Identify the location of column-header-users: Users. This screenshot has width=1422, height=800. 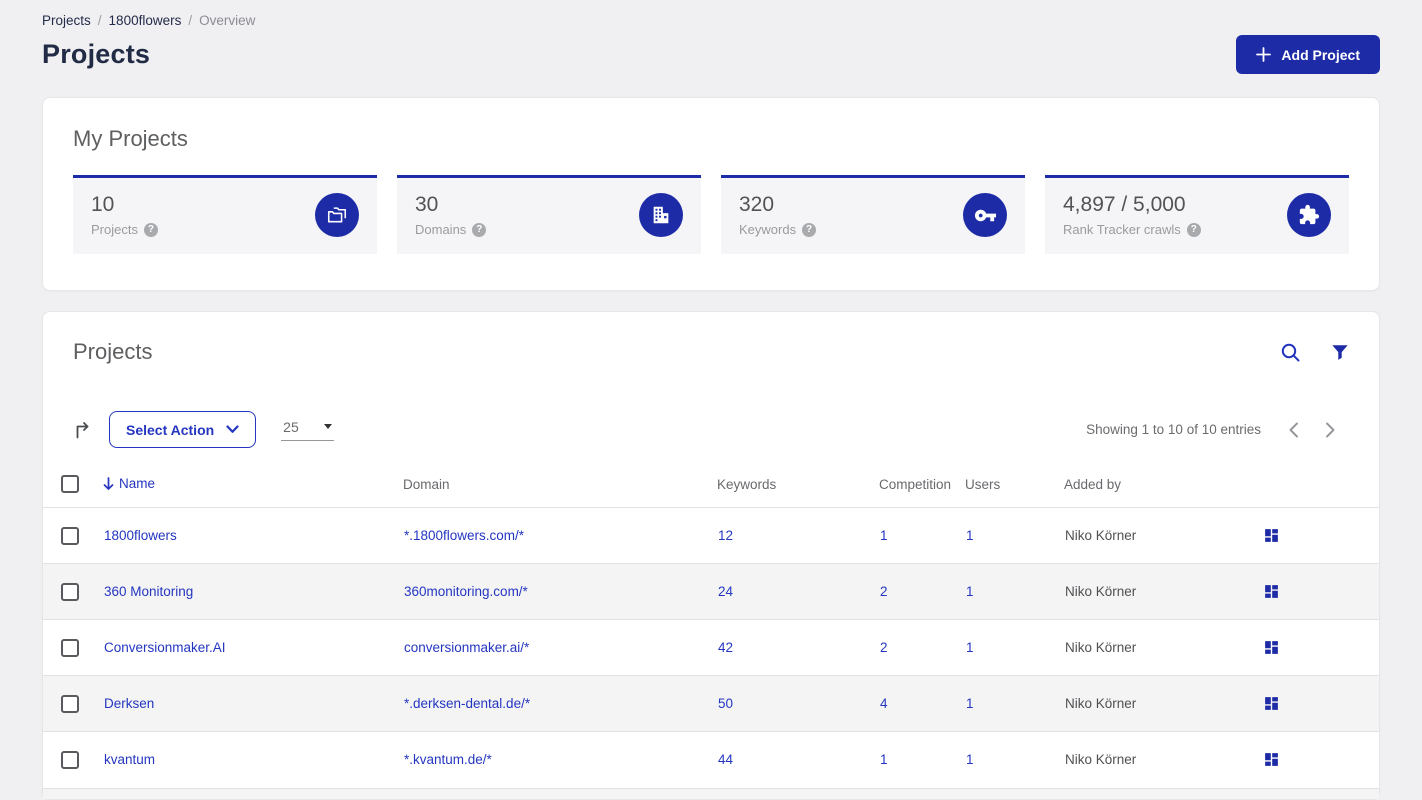
(1014, 486).